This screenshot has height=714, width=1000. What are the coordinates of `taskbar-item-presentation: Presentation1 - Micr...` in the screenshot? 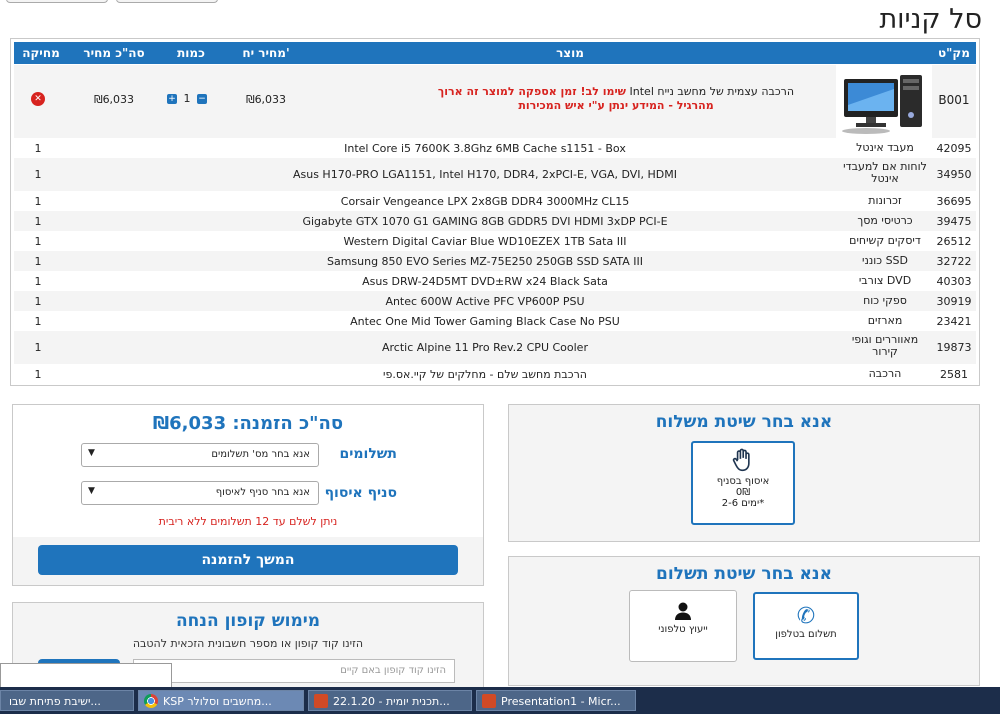 It's located at (556, 700).